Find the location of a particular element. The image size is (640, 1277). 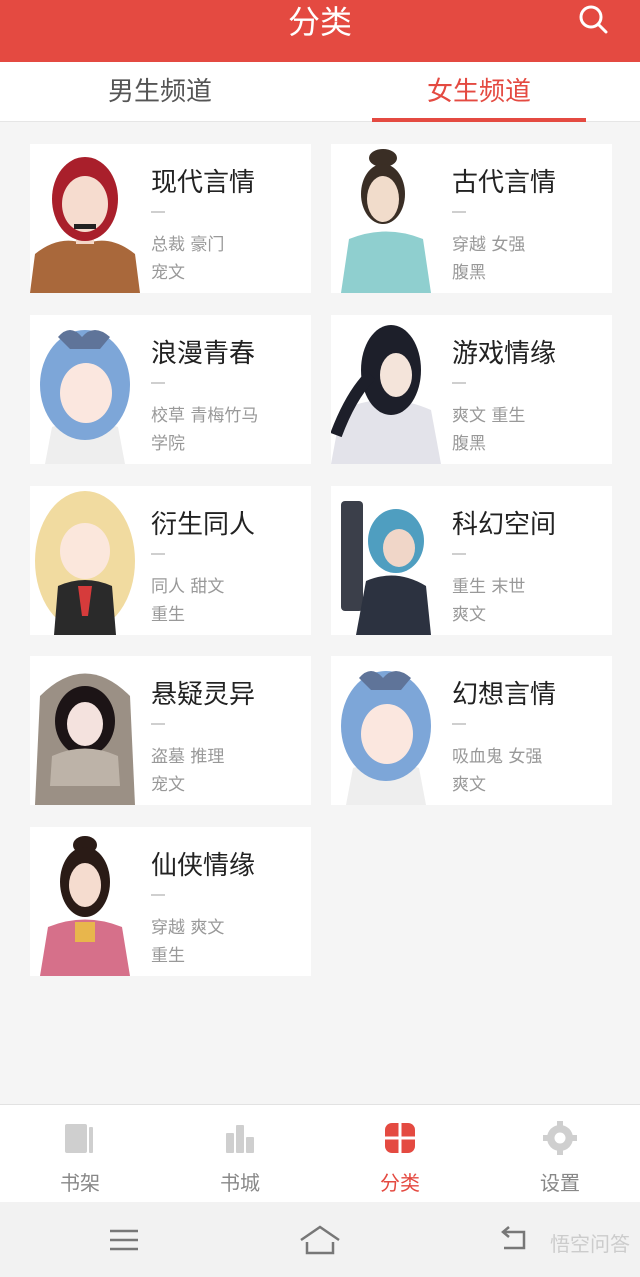

nav-category: 分类 is located at coordinates (400, 1154).